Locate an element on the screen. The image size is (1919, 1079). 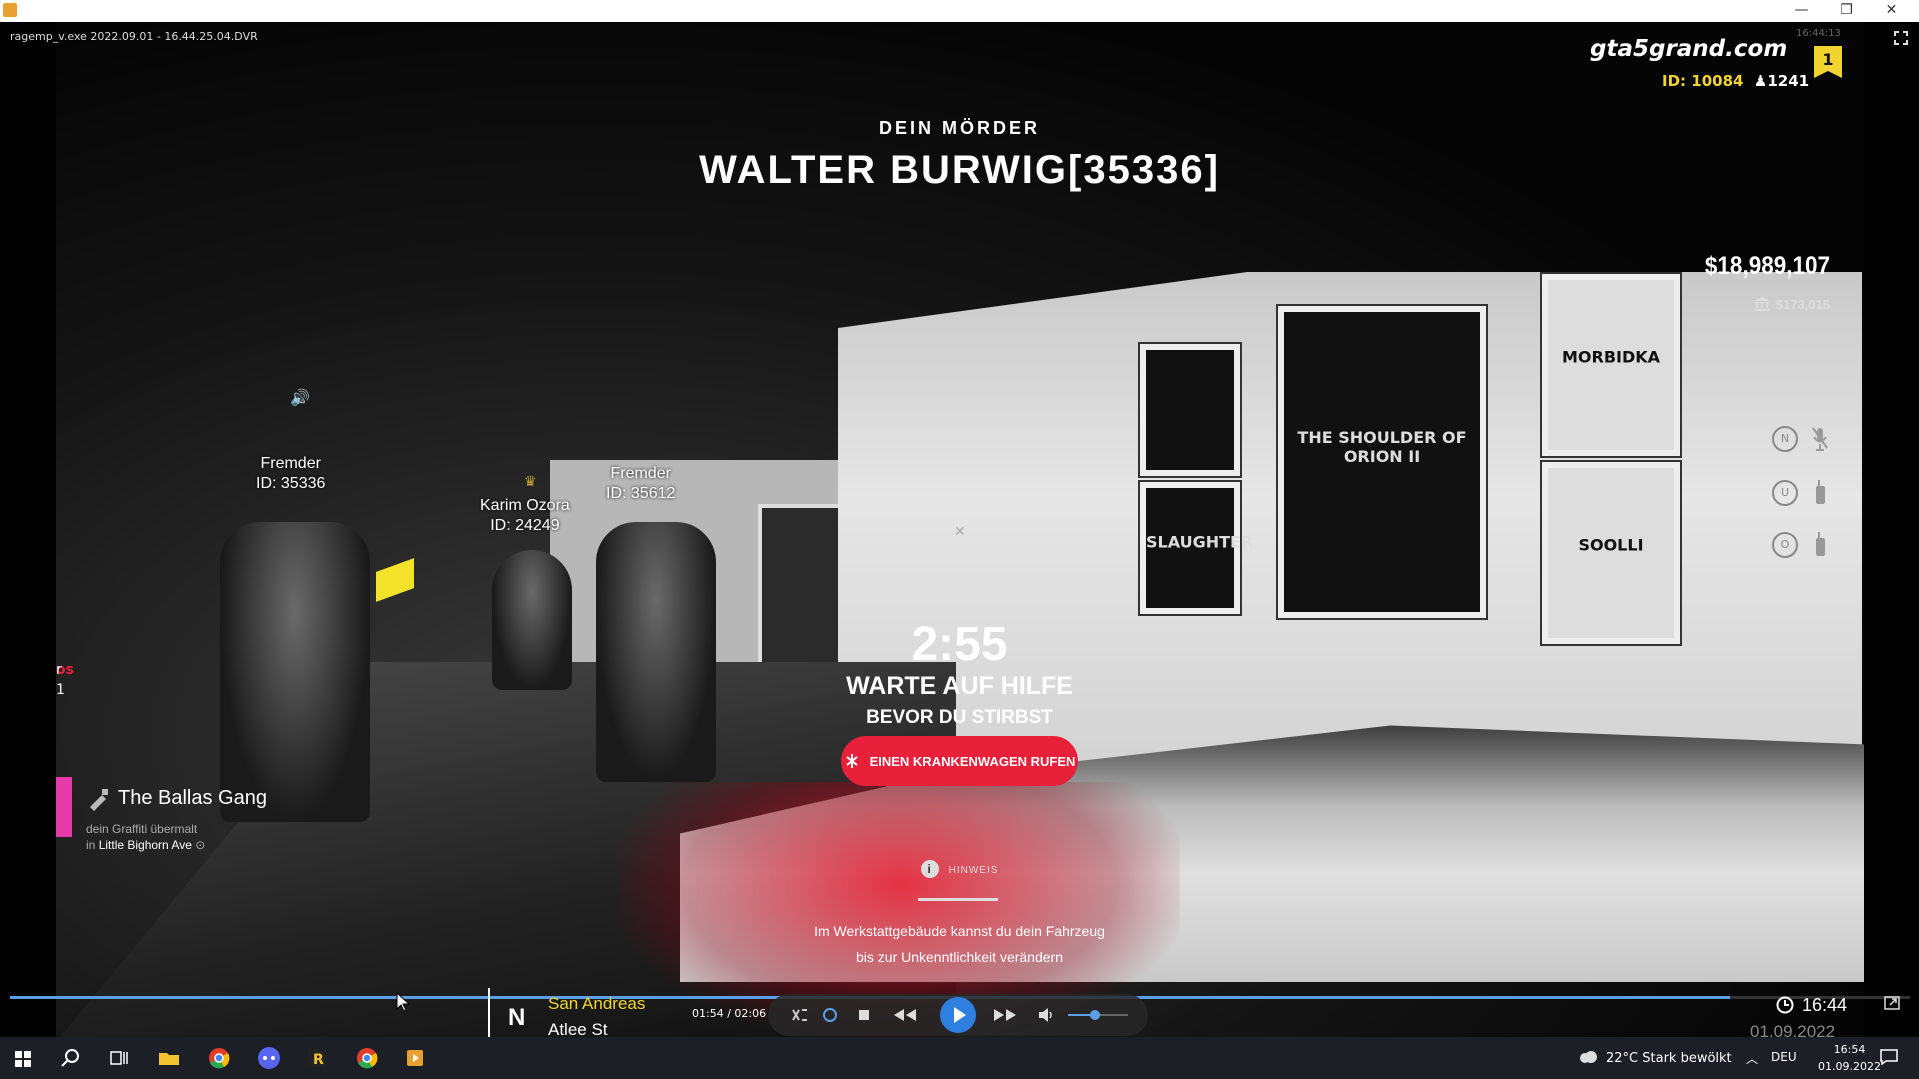
hint-progress-bar is located at coordinates (958, 899).